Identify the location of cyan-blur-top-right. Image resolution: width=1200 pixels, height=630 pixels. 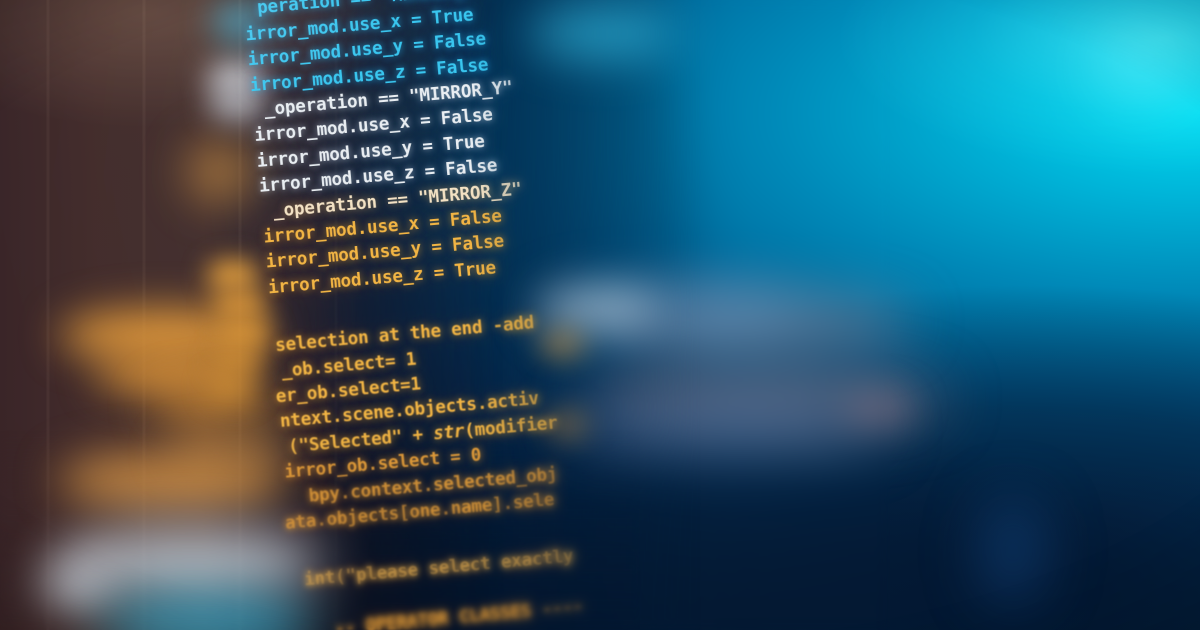
(603, 33).